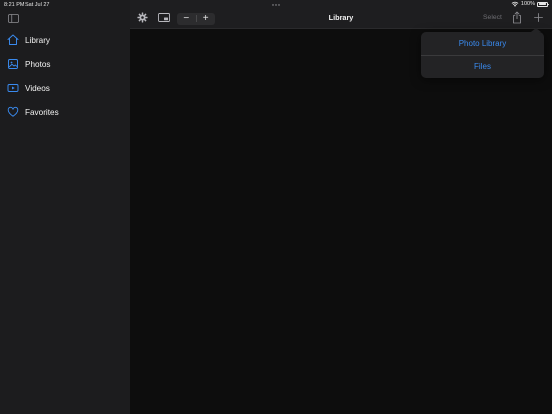  I want to click on add-menu-popover: Photo Library Files, so click(482, 53).